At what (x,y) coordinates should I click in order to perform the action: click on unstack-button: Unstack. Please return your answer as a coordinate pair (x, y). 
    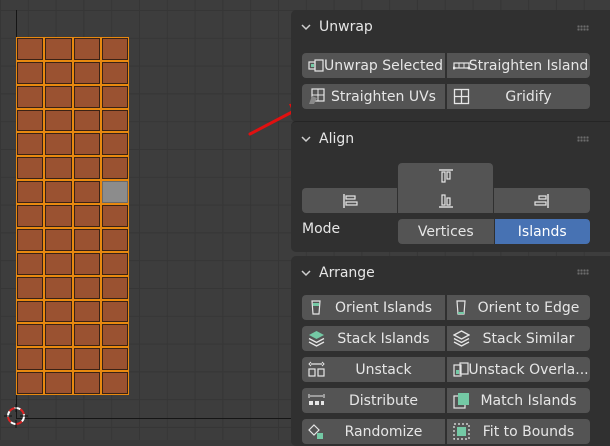
    Looking at the image, I should click on (373, 369).